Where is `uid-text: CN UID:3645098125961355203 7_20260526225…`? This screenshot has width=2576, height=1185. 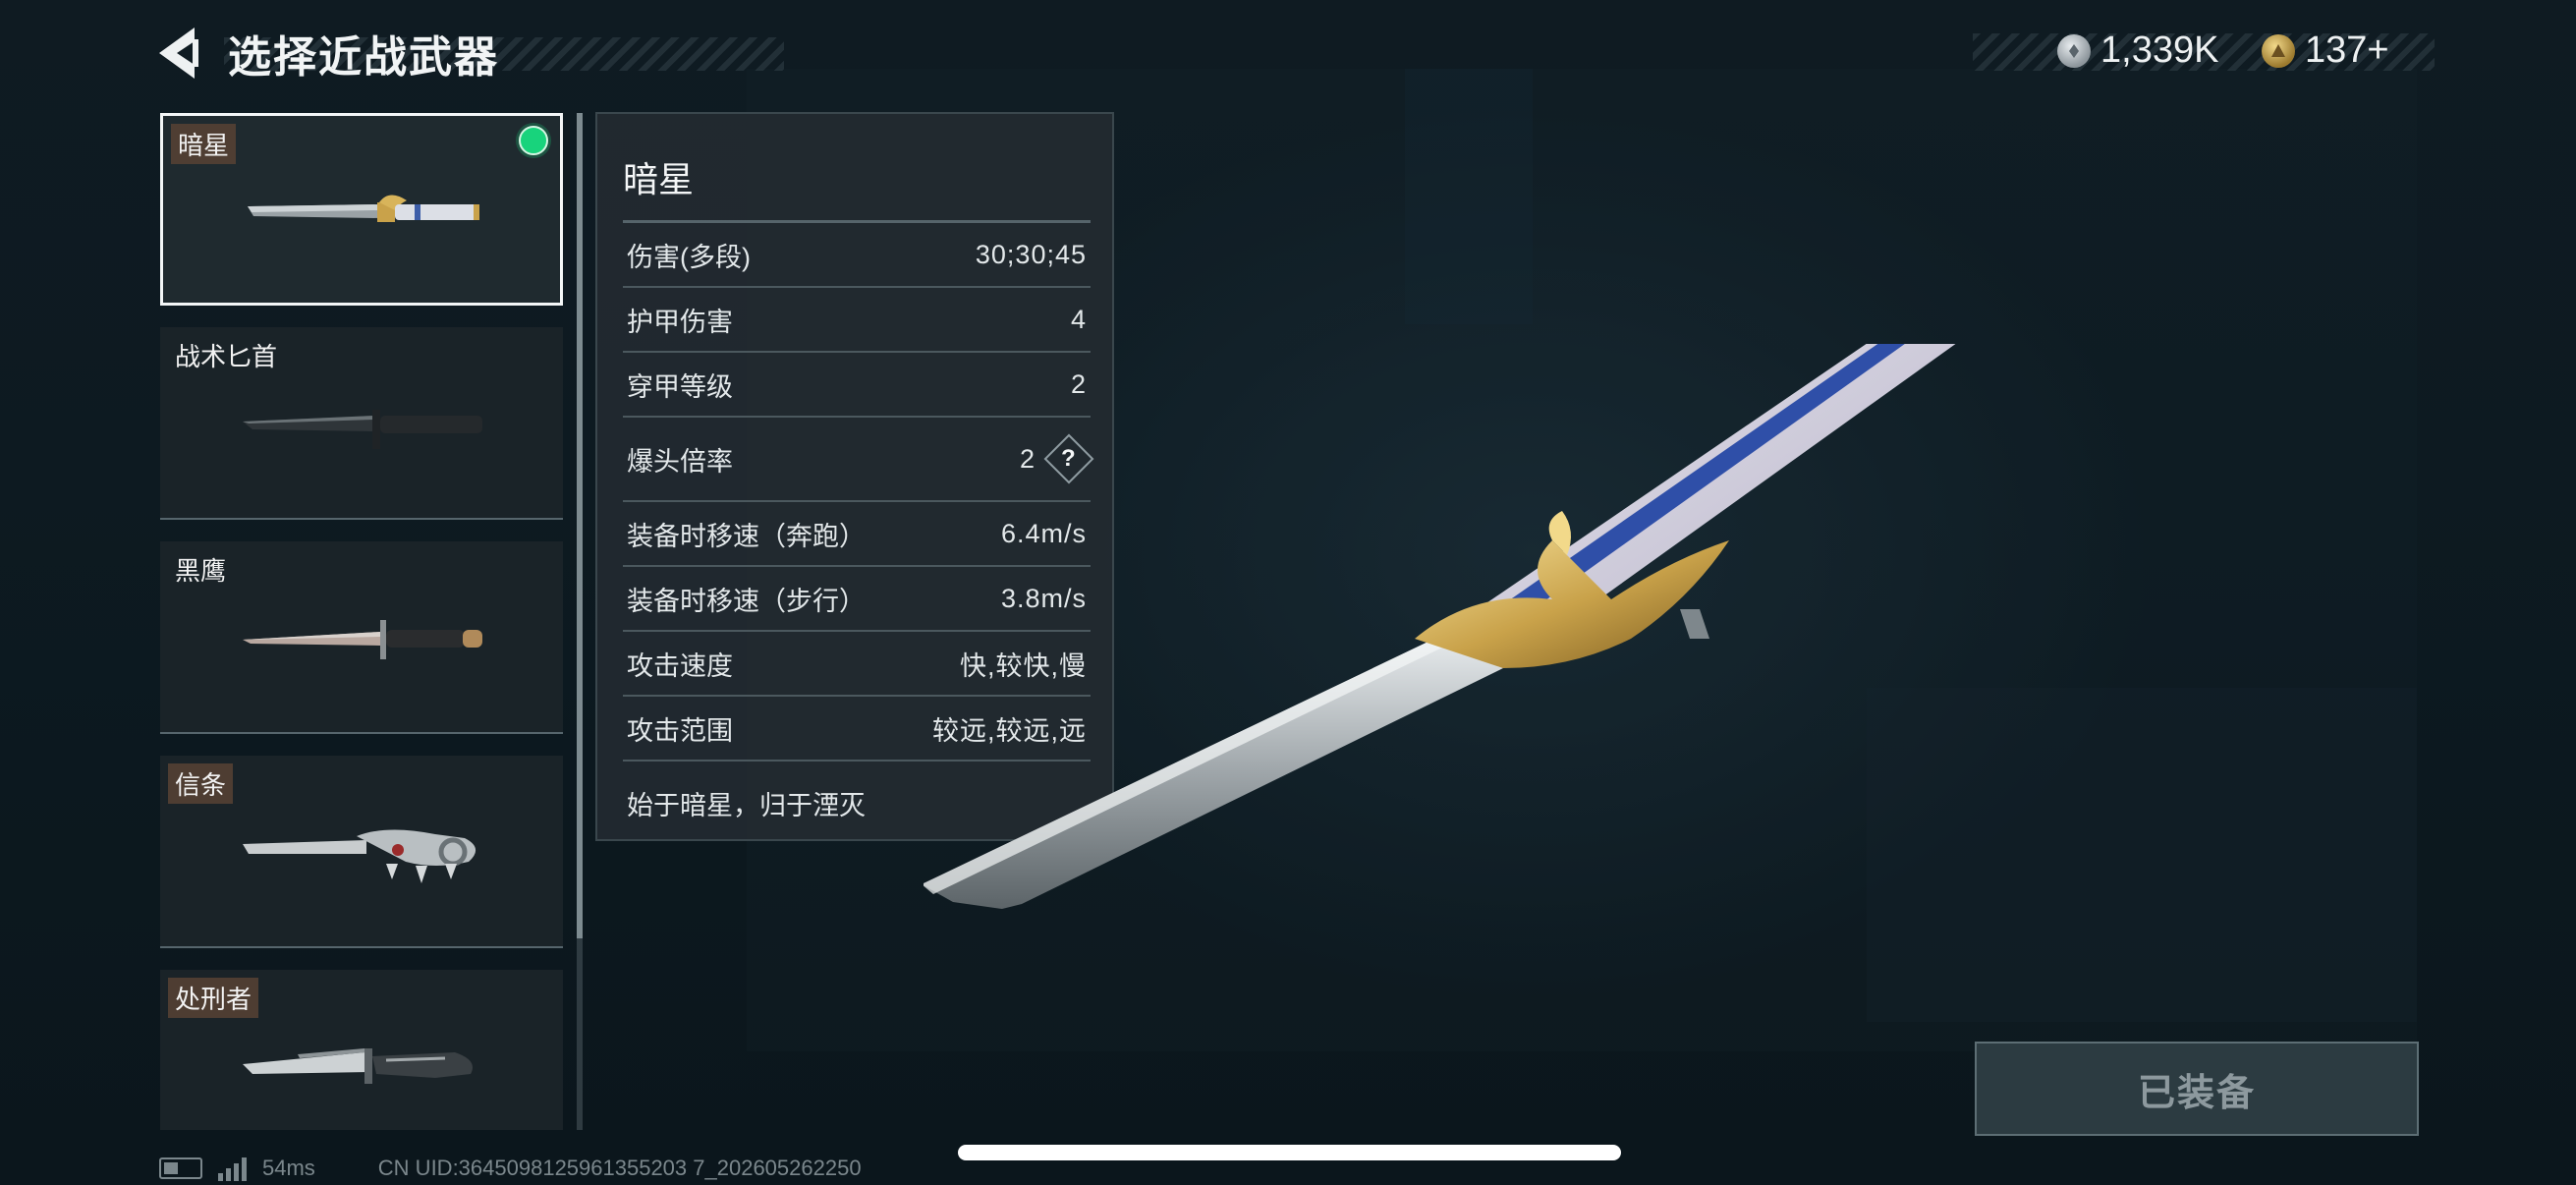 uid-text: CN UID:3645098125961355203 7_20260526225… is located at coordinates (619, 1168).